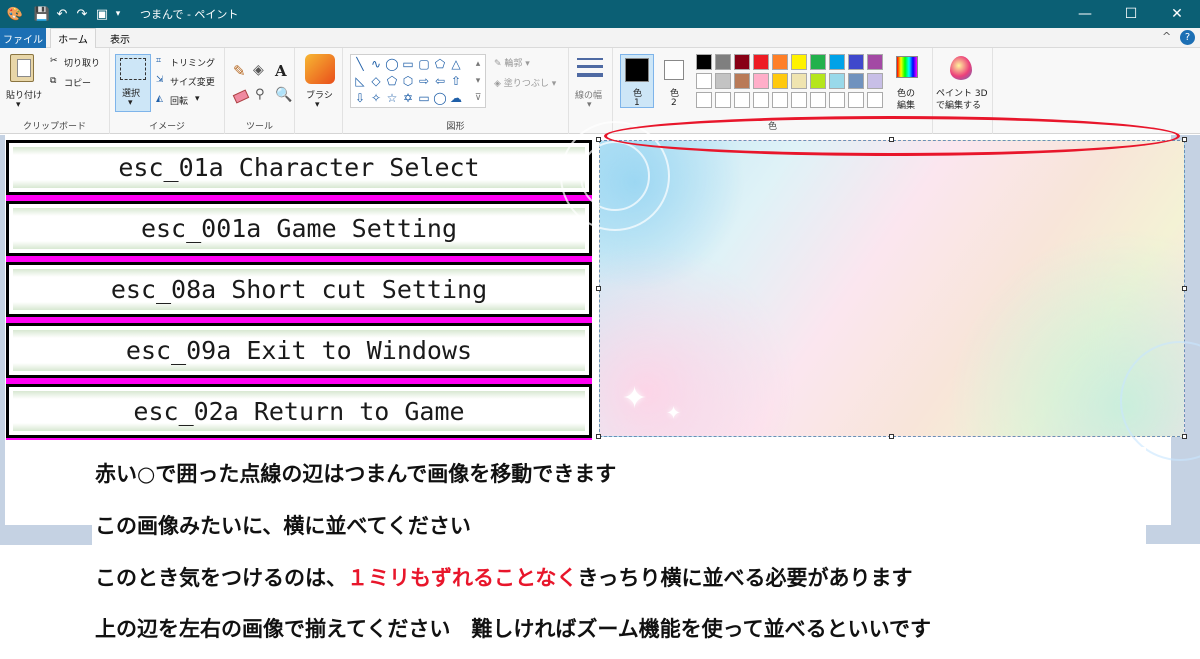 This screenshot has height=659, width=1200. I want to click on up-arrow-shape-icon: ⇧, so click(456, 81).